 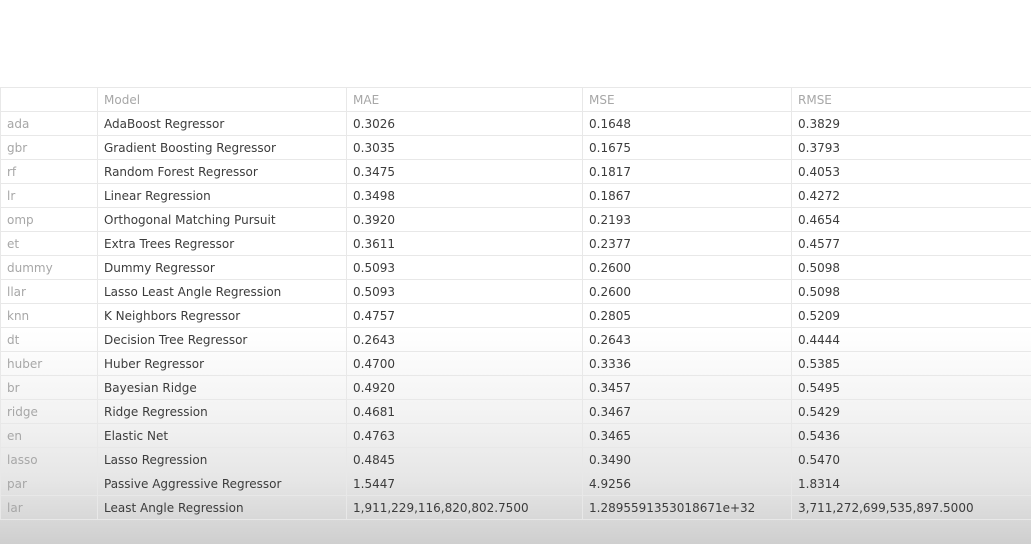 I want to click on table-row: br Bayesian Ridge 0.4920 0.3457 0.5495, so click(x=515, y=387).